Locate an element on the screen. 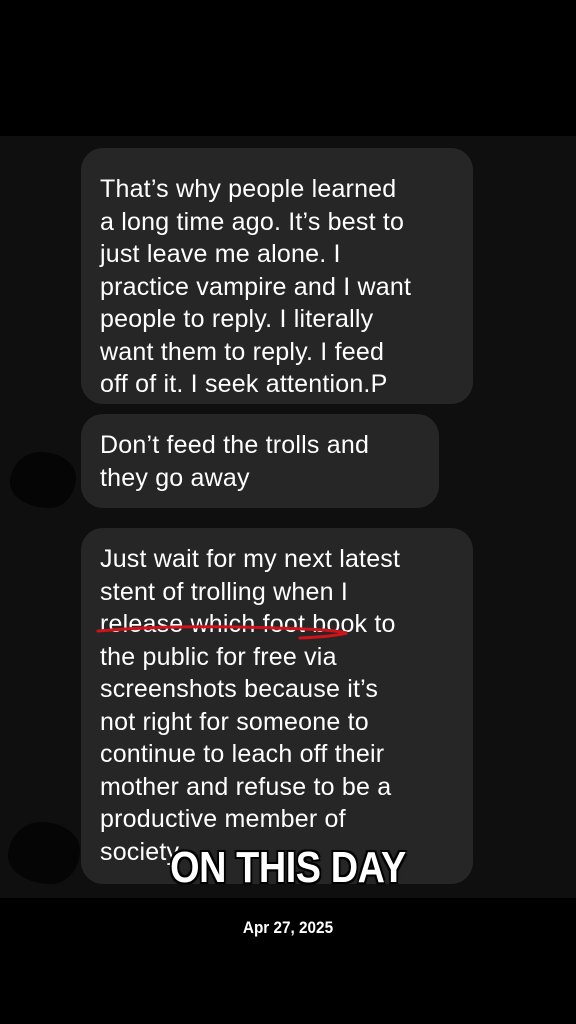 This screenshot has height=1024, width=576. memory-date: Apr 27, 2025 is located at coordinates (288, 927).